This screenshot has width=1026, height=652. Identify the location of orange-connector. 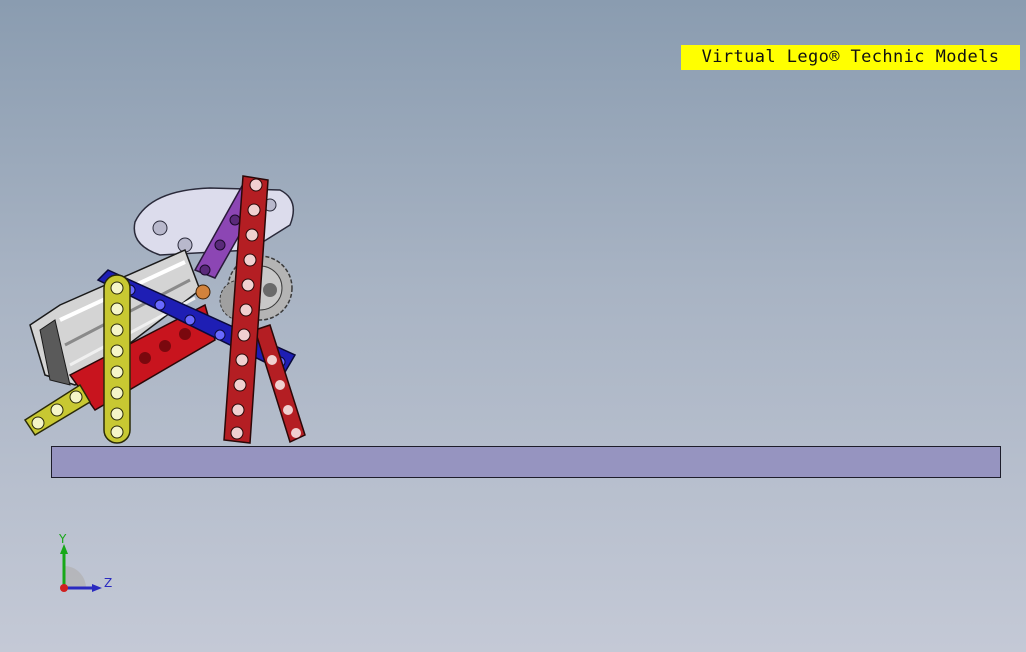
(203, 292).